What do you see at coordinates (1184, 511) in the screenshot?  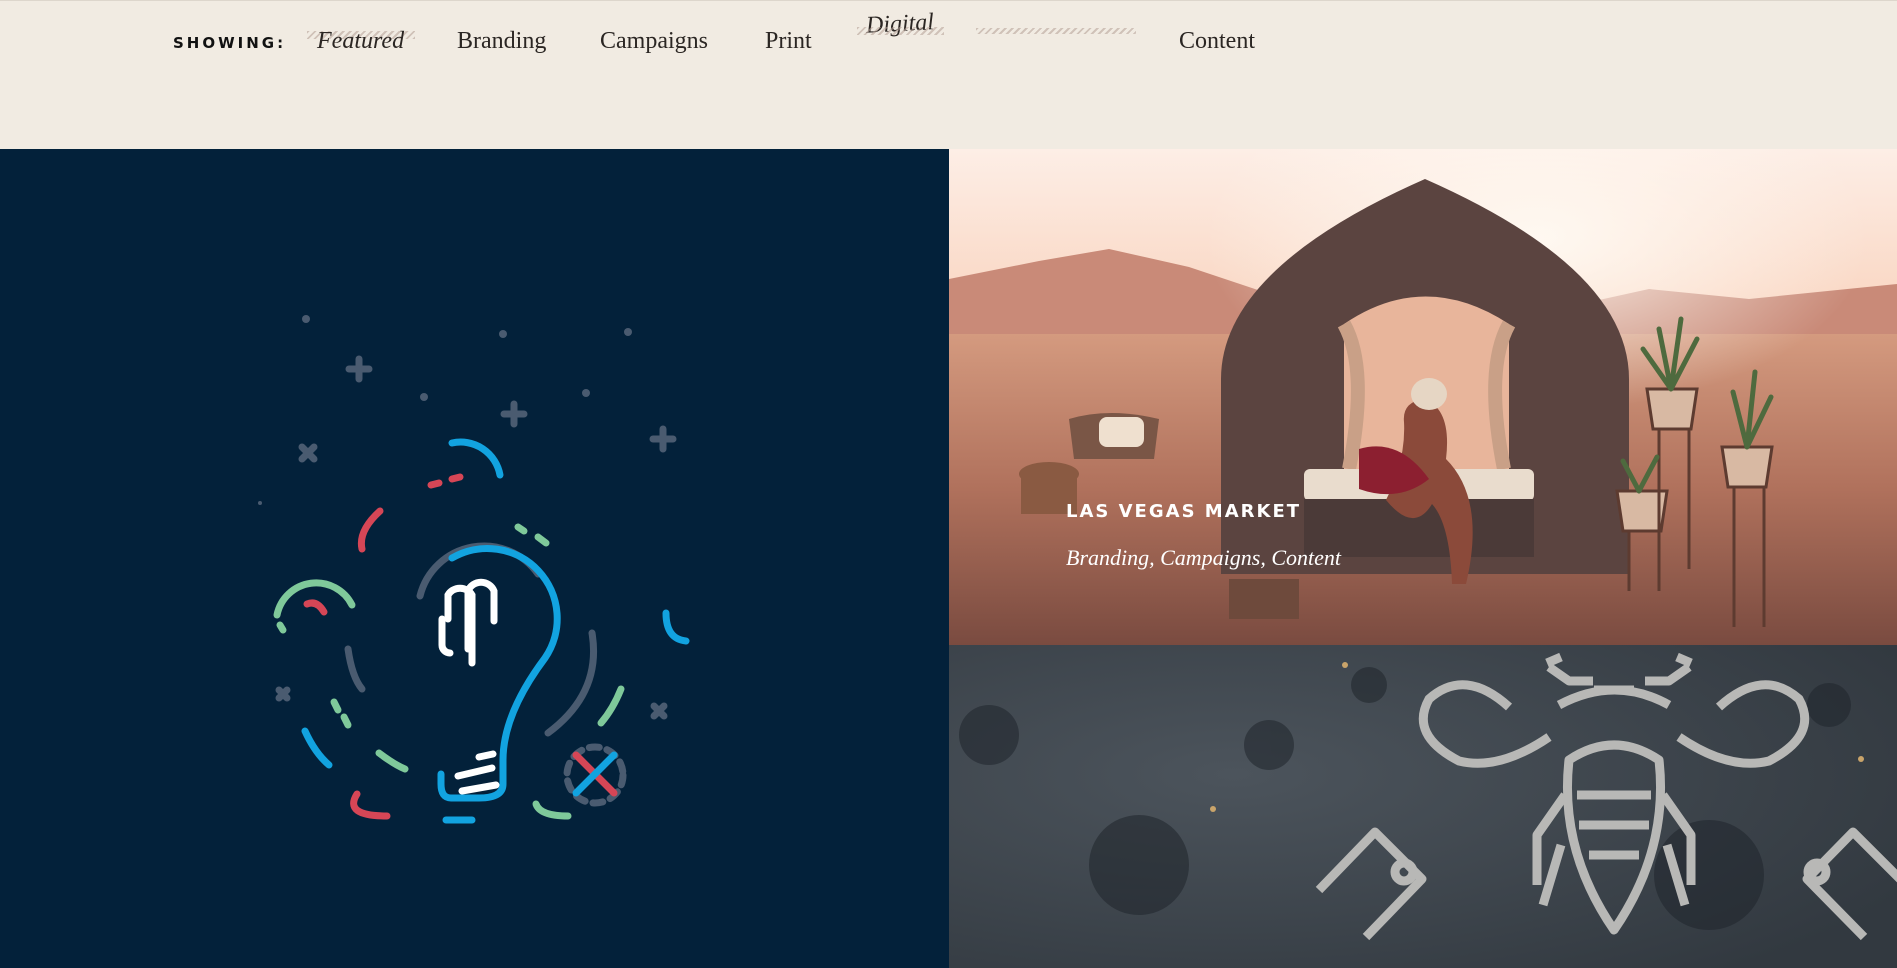 I see `project-title: LAS VEGAS MARKET` at bounding box center [1184, 511].